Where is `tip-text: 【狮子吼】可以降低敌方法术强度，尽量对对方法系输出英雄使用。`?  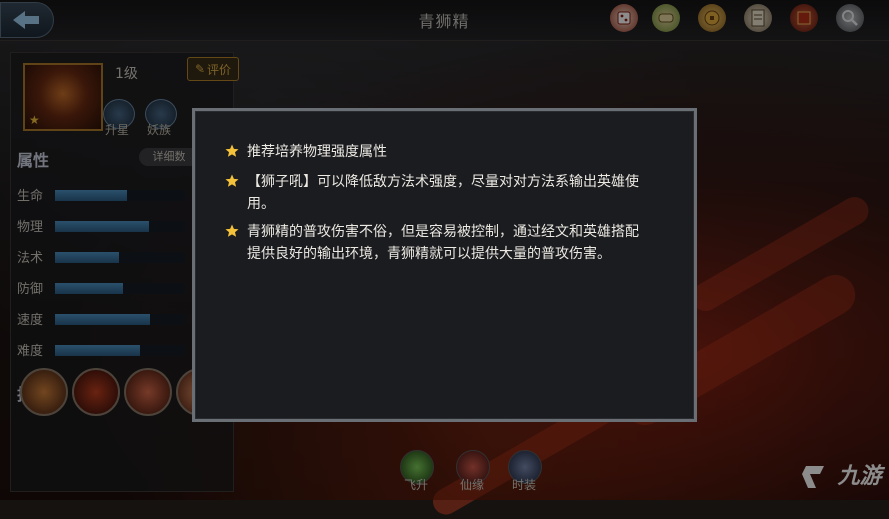
tip-text: 【狮子吼】可以降低敌方法术强度，尽量对对方法系输出英雄使用。 is located at coordinates (443, 193).